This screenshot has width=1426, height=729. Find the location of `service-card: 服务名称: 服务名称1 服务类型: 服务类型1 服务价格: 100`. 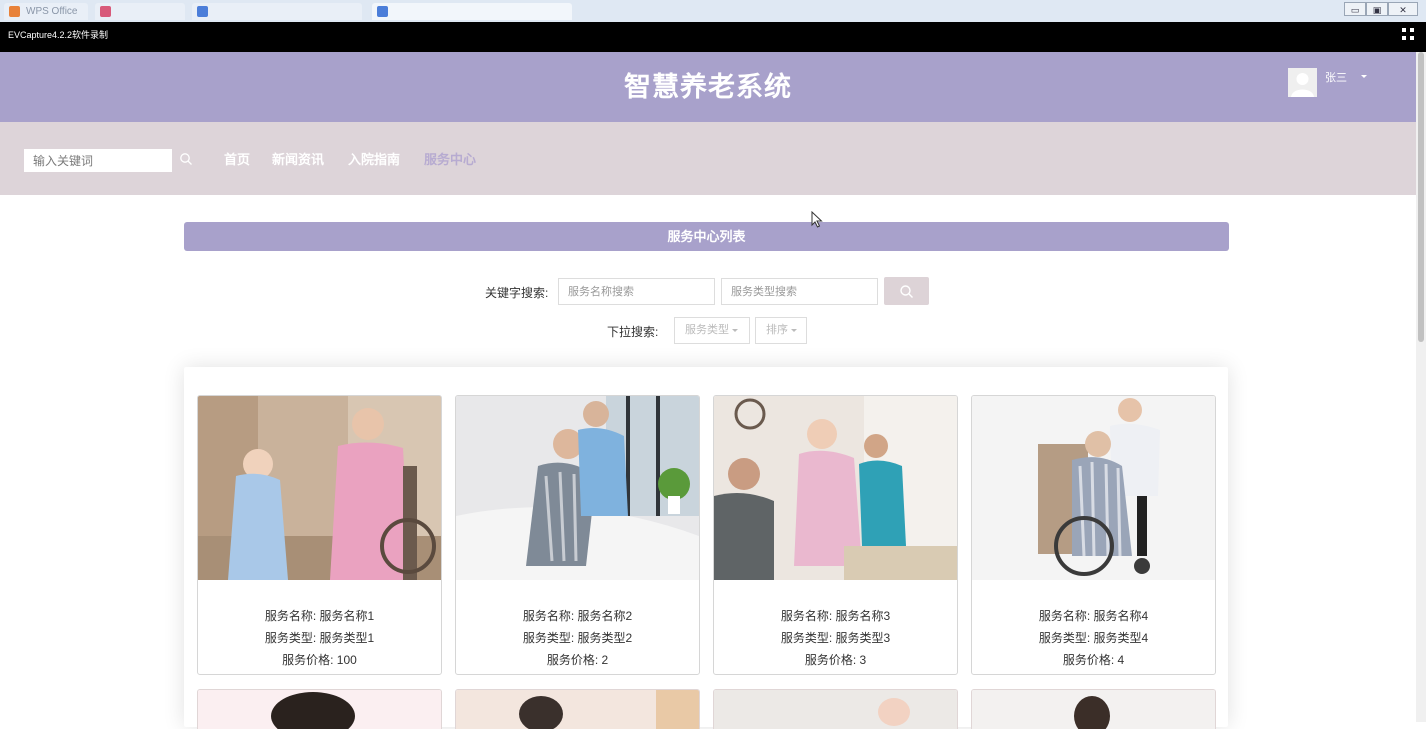

service-card: 服务名称: 服务名称1 服务类型: 服务类型1 服务价格: 100 is located at coordinates (319, 535).